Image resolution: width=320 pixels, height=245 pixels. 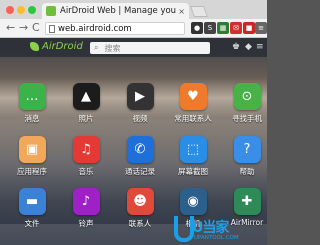 What do you see at coordinates (23, 28) in the screenshot?
I see `forward-button: →` at bounding box center [23, 28].